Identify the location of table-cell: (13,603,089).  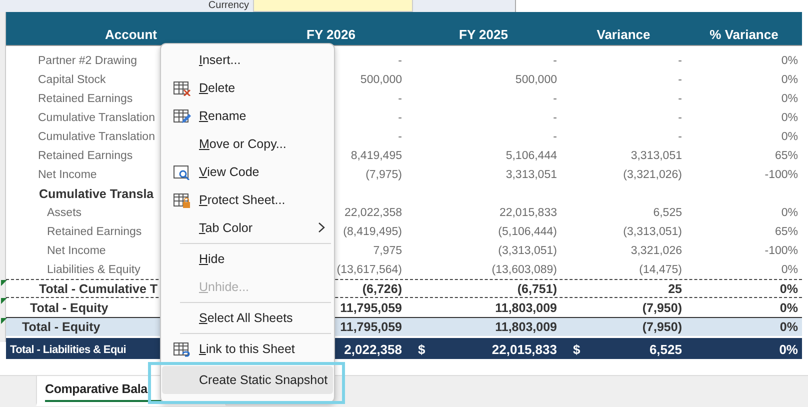
(524, 270).